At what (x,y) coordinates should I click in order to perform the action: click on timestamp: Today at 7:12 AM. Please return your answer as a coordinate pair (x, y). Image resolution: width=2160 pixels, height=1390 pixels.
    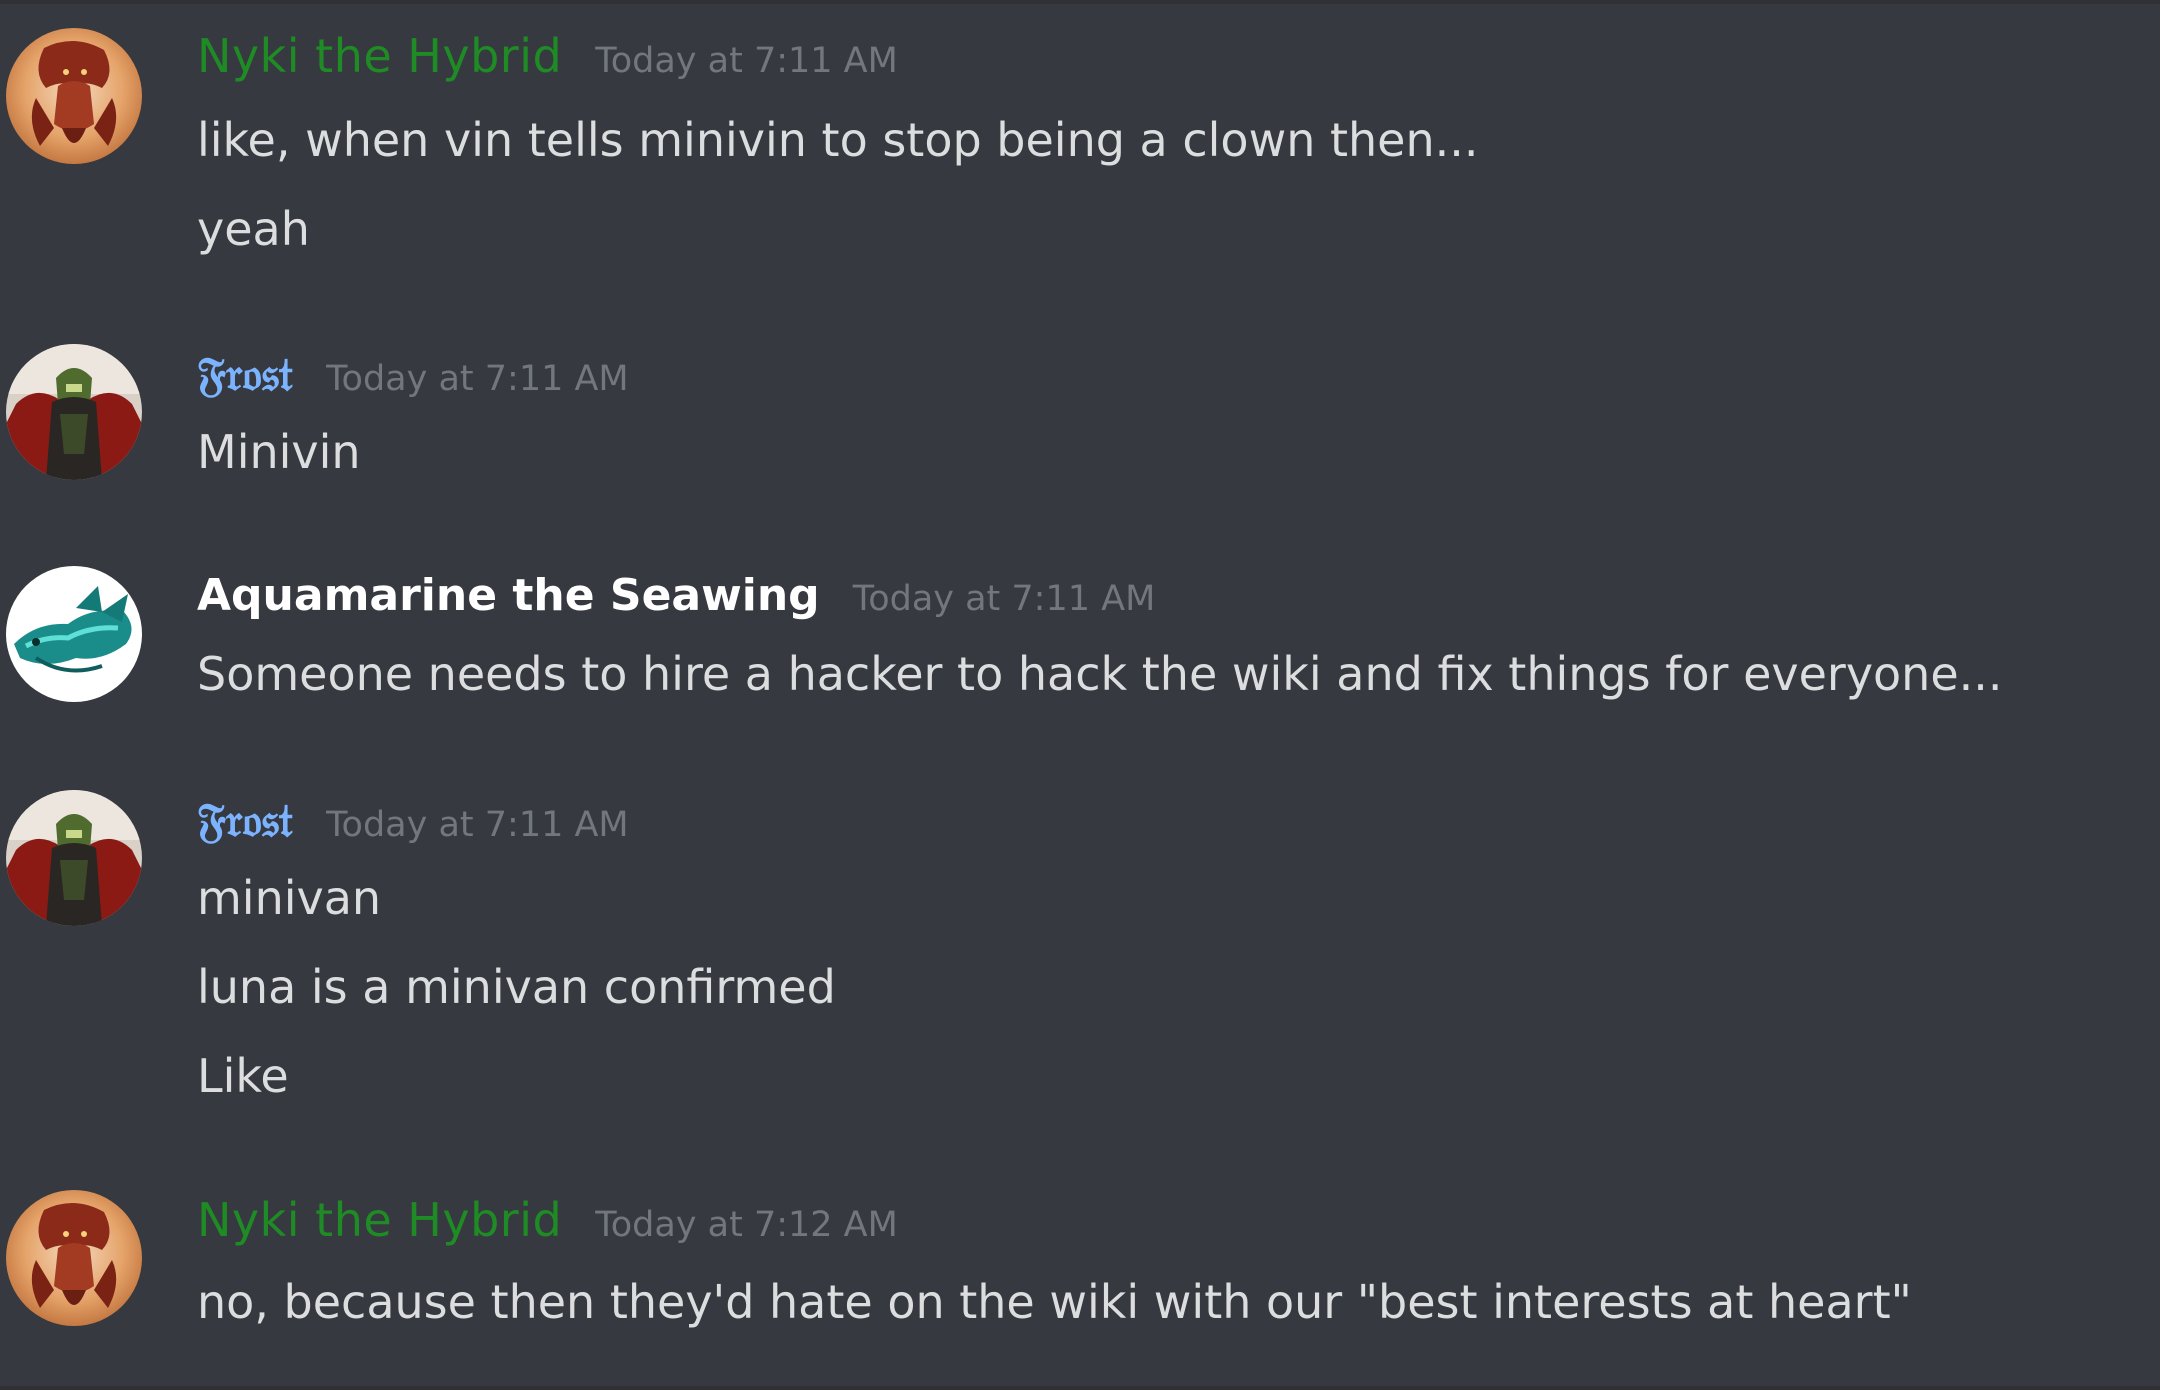
    Looking at the image, I should click on (746, 1225).